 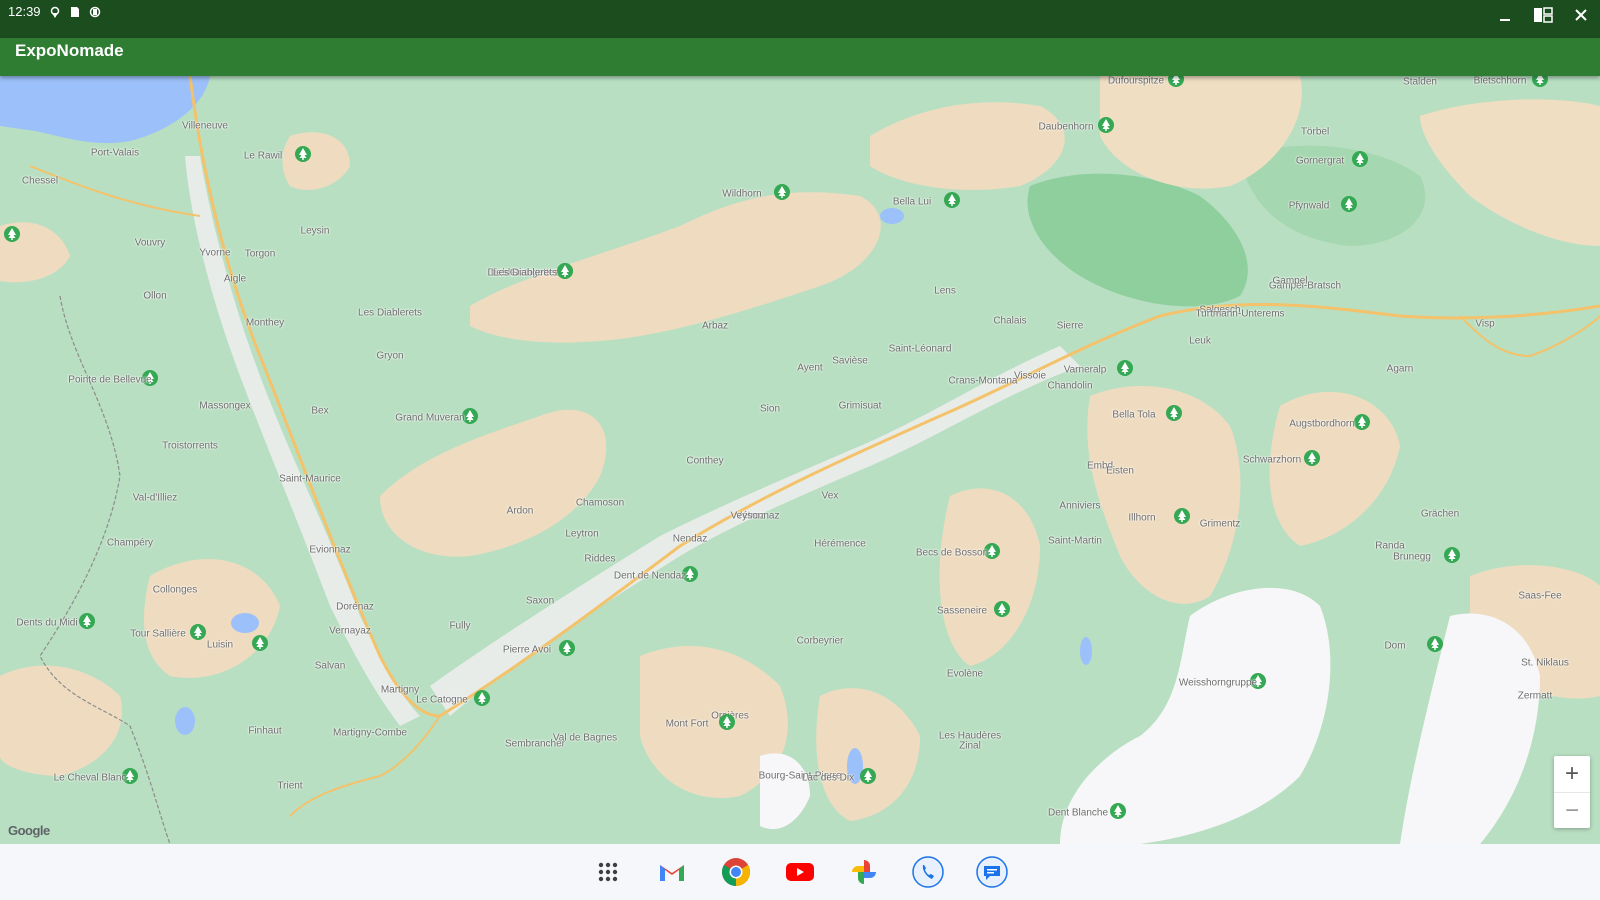 I want to click on park-label: Les Diablerets, so click(x=525, y=273).